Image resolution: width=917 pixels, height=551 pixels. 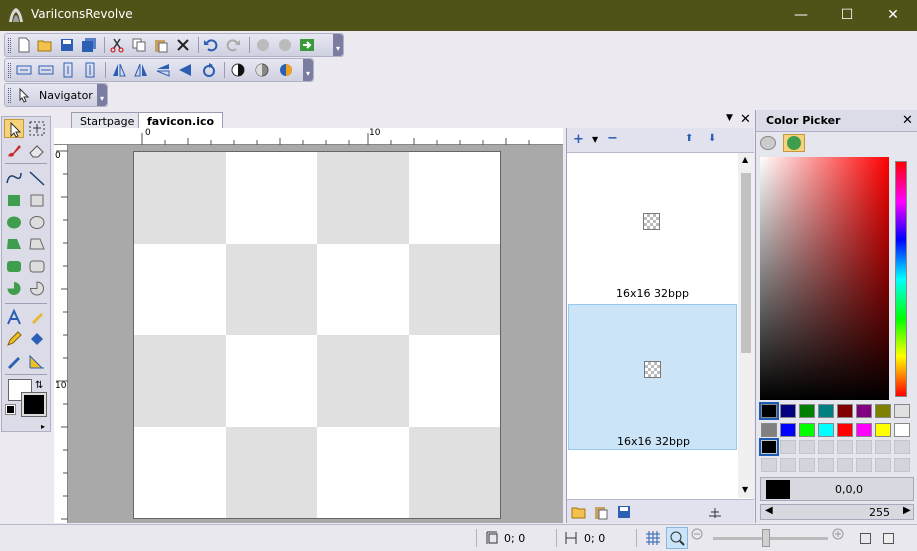 I want to click on filled-rounded-rect-tool-icon, so click(x=14, y=266).